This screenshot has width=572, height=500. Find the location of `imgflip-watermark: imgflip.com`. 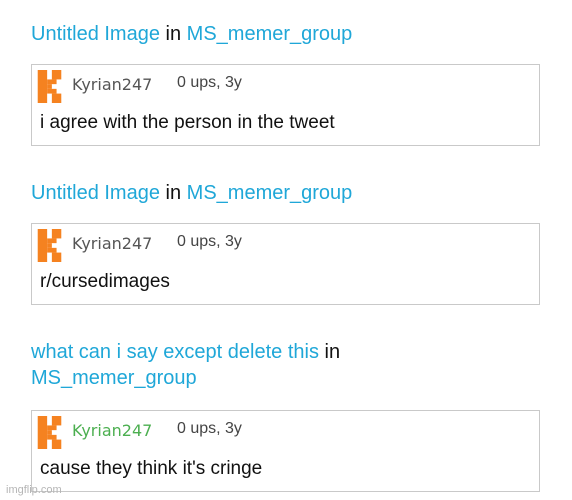

imgflip-watermark: imgflip.com is located at coordinates (34, 490).